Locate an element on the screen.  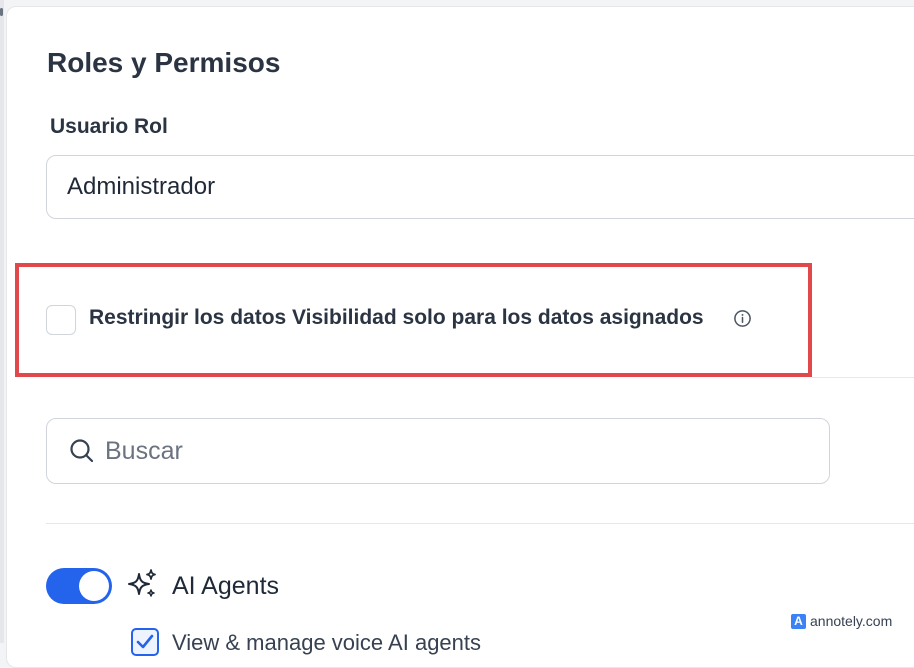
toggle-knob is located at coordinates (94, 586).